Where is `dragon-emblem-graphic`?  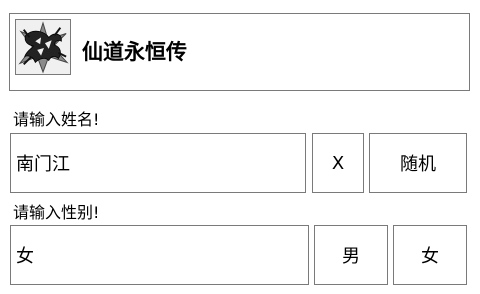 dragon-emblem-graphic is located at coordinates (43, 47).